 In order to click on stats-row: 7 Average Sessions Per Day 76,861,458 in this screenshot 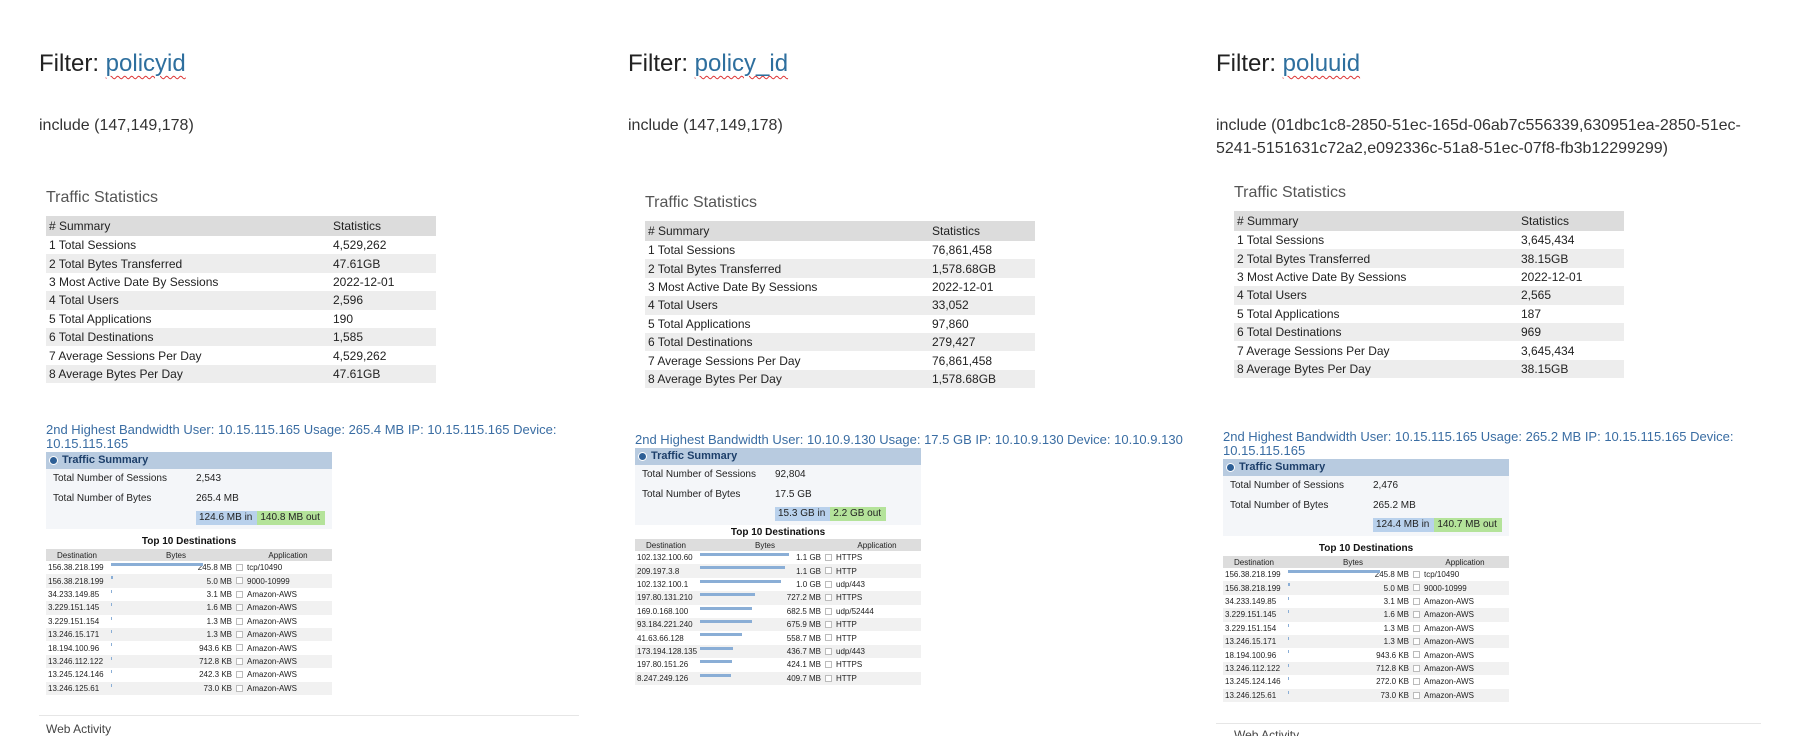, I will do `click(840, 360)`.